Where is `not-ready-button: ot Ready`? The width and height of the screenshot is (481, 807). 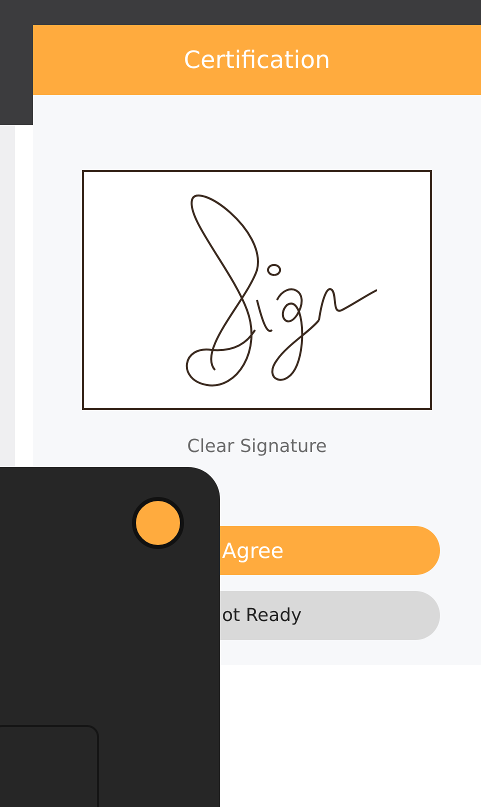 not-ready-button: ot Ready is located at coordinates (330, 615).